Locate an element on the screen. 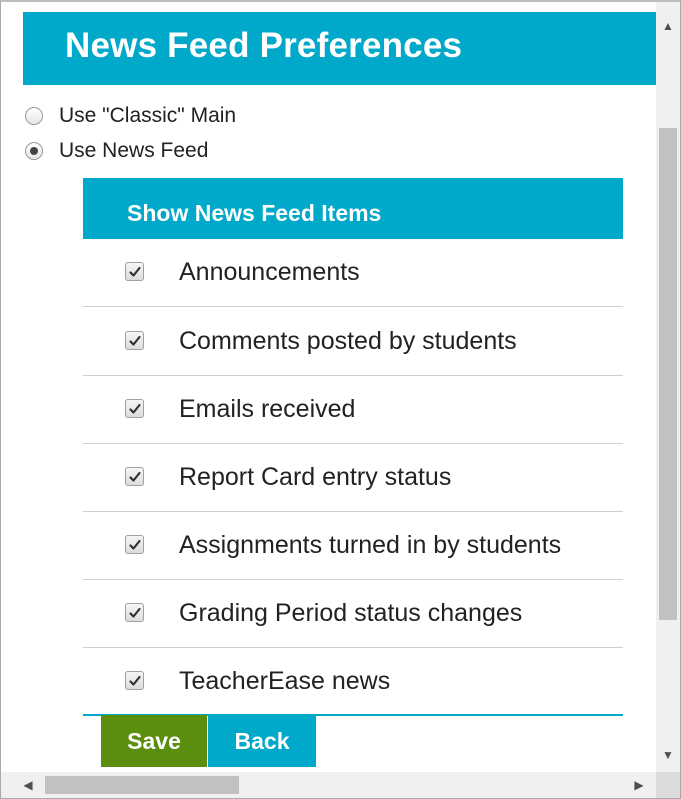 Image resolution: width=681 pixels, height=799 pixels. checkbox-announcements is located at coordinates (134, 271).